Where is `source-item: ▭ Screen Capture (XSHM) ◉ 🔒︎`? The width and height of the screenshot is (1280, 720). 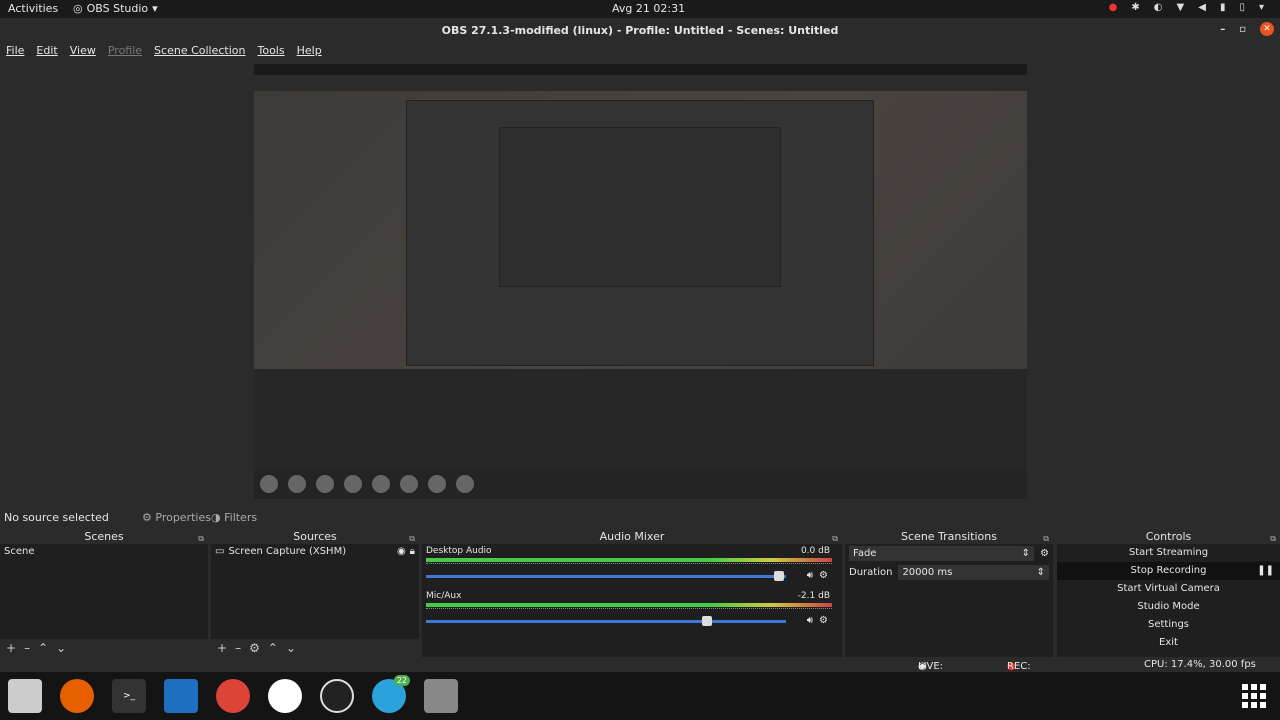
source-item: ▭ Screen Capture (XSHM) ◉ 🔒︎ is located at coordinates (315, 551).